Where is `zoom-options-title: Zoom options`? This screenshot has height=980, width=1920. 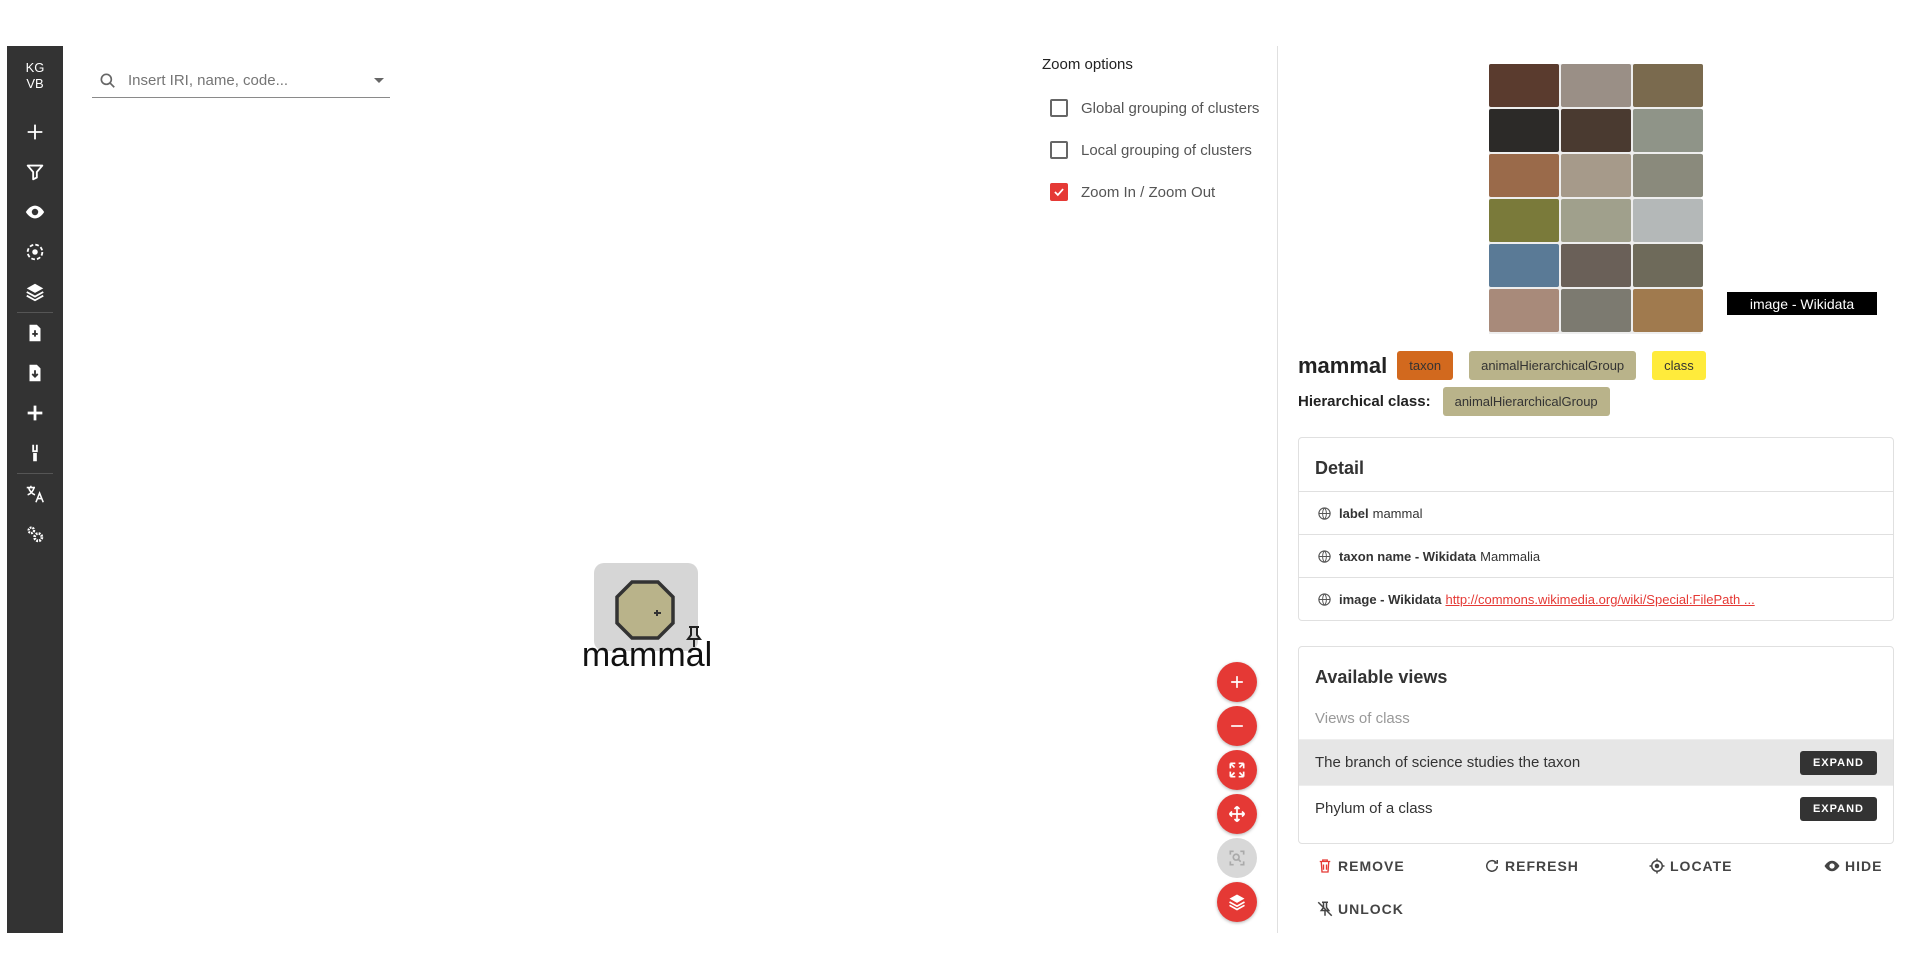 zoom-options-title: Zoom options is located at coordinates (1087, 64).